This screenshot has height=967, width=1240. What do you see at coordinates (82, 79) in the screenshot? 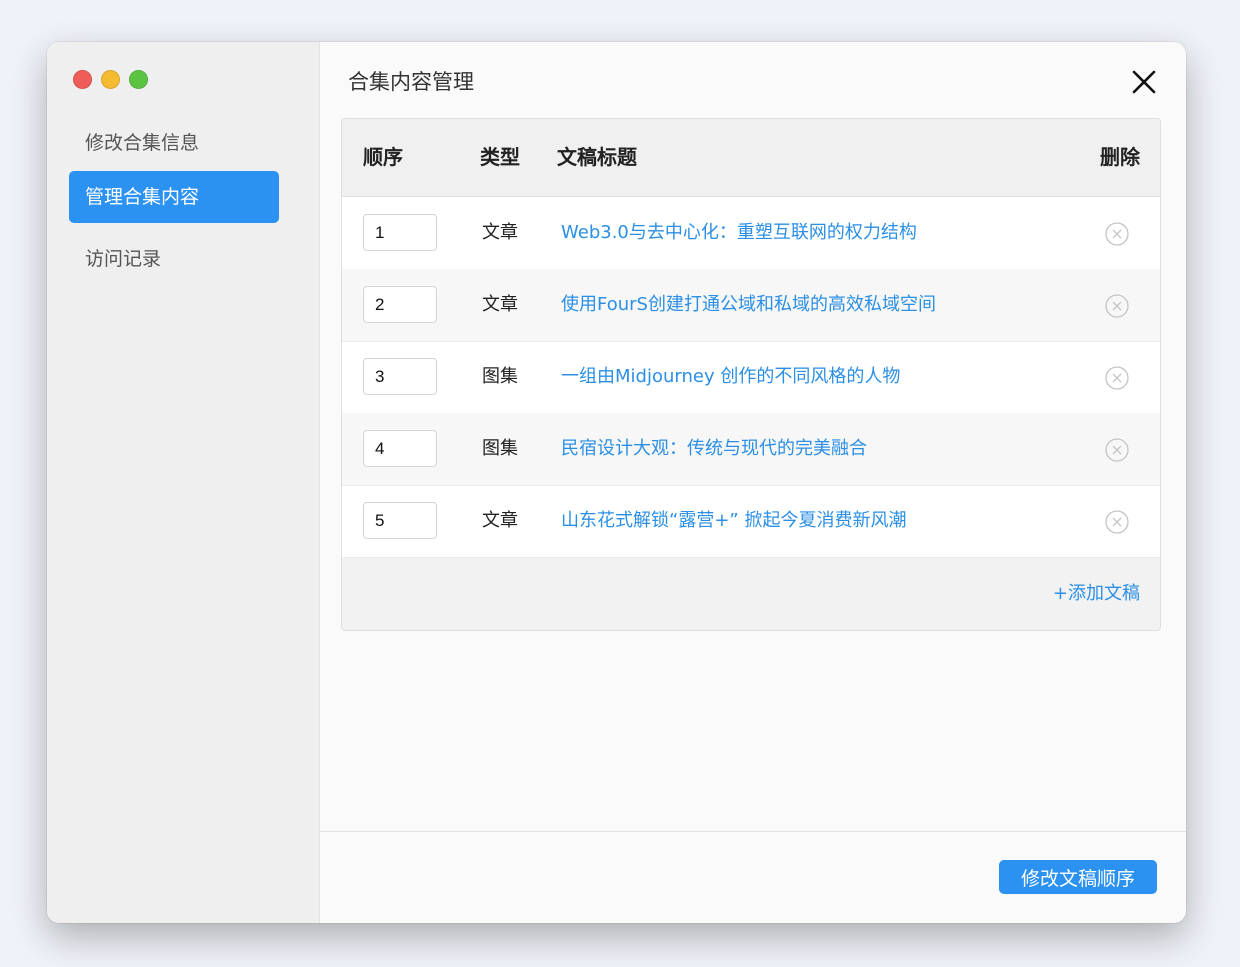
I see `window-close-dot` at bounding box center [82, 79].